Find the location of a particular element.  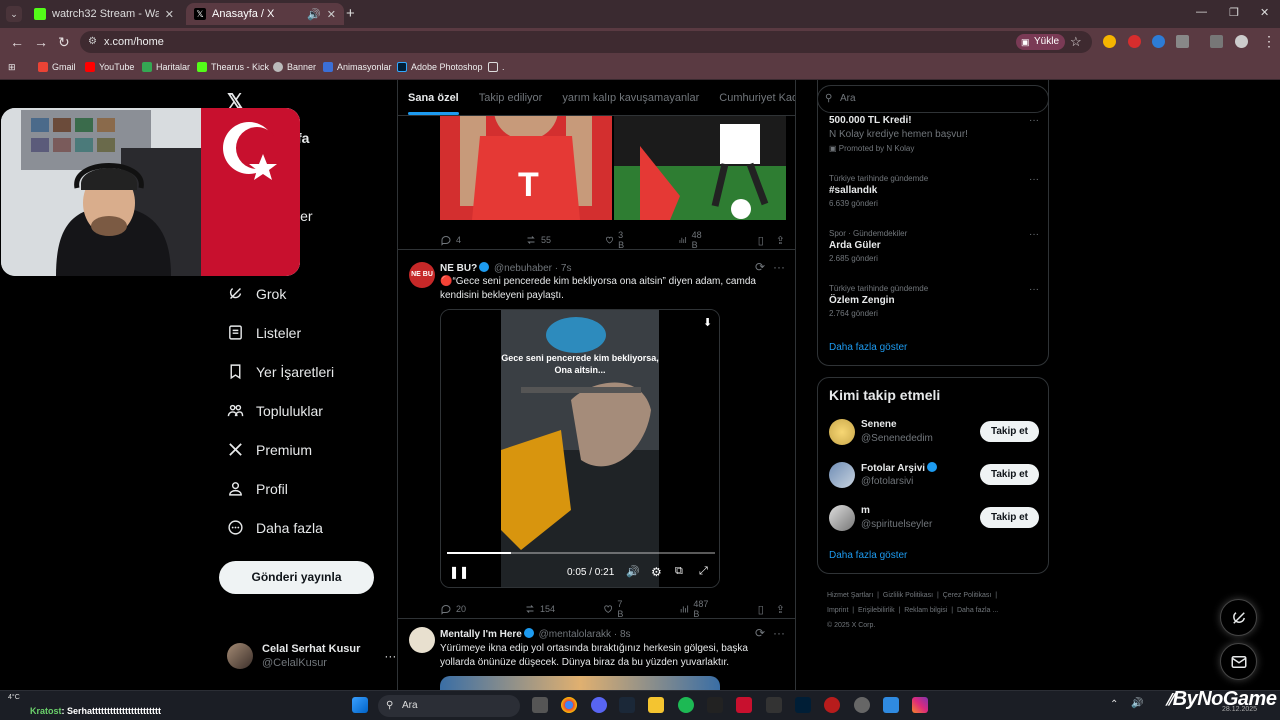

nav-communities: Topluluklar is located at coordinates (275, 410).